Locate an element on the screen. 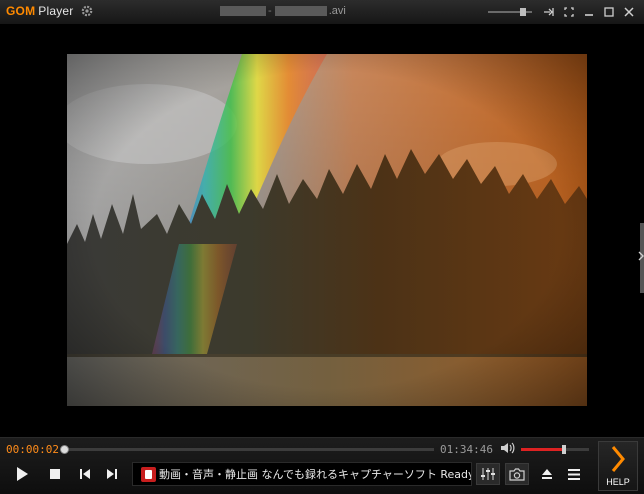  volume-fill is located at coordinates (542, 449).